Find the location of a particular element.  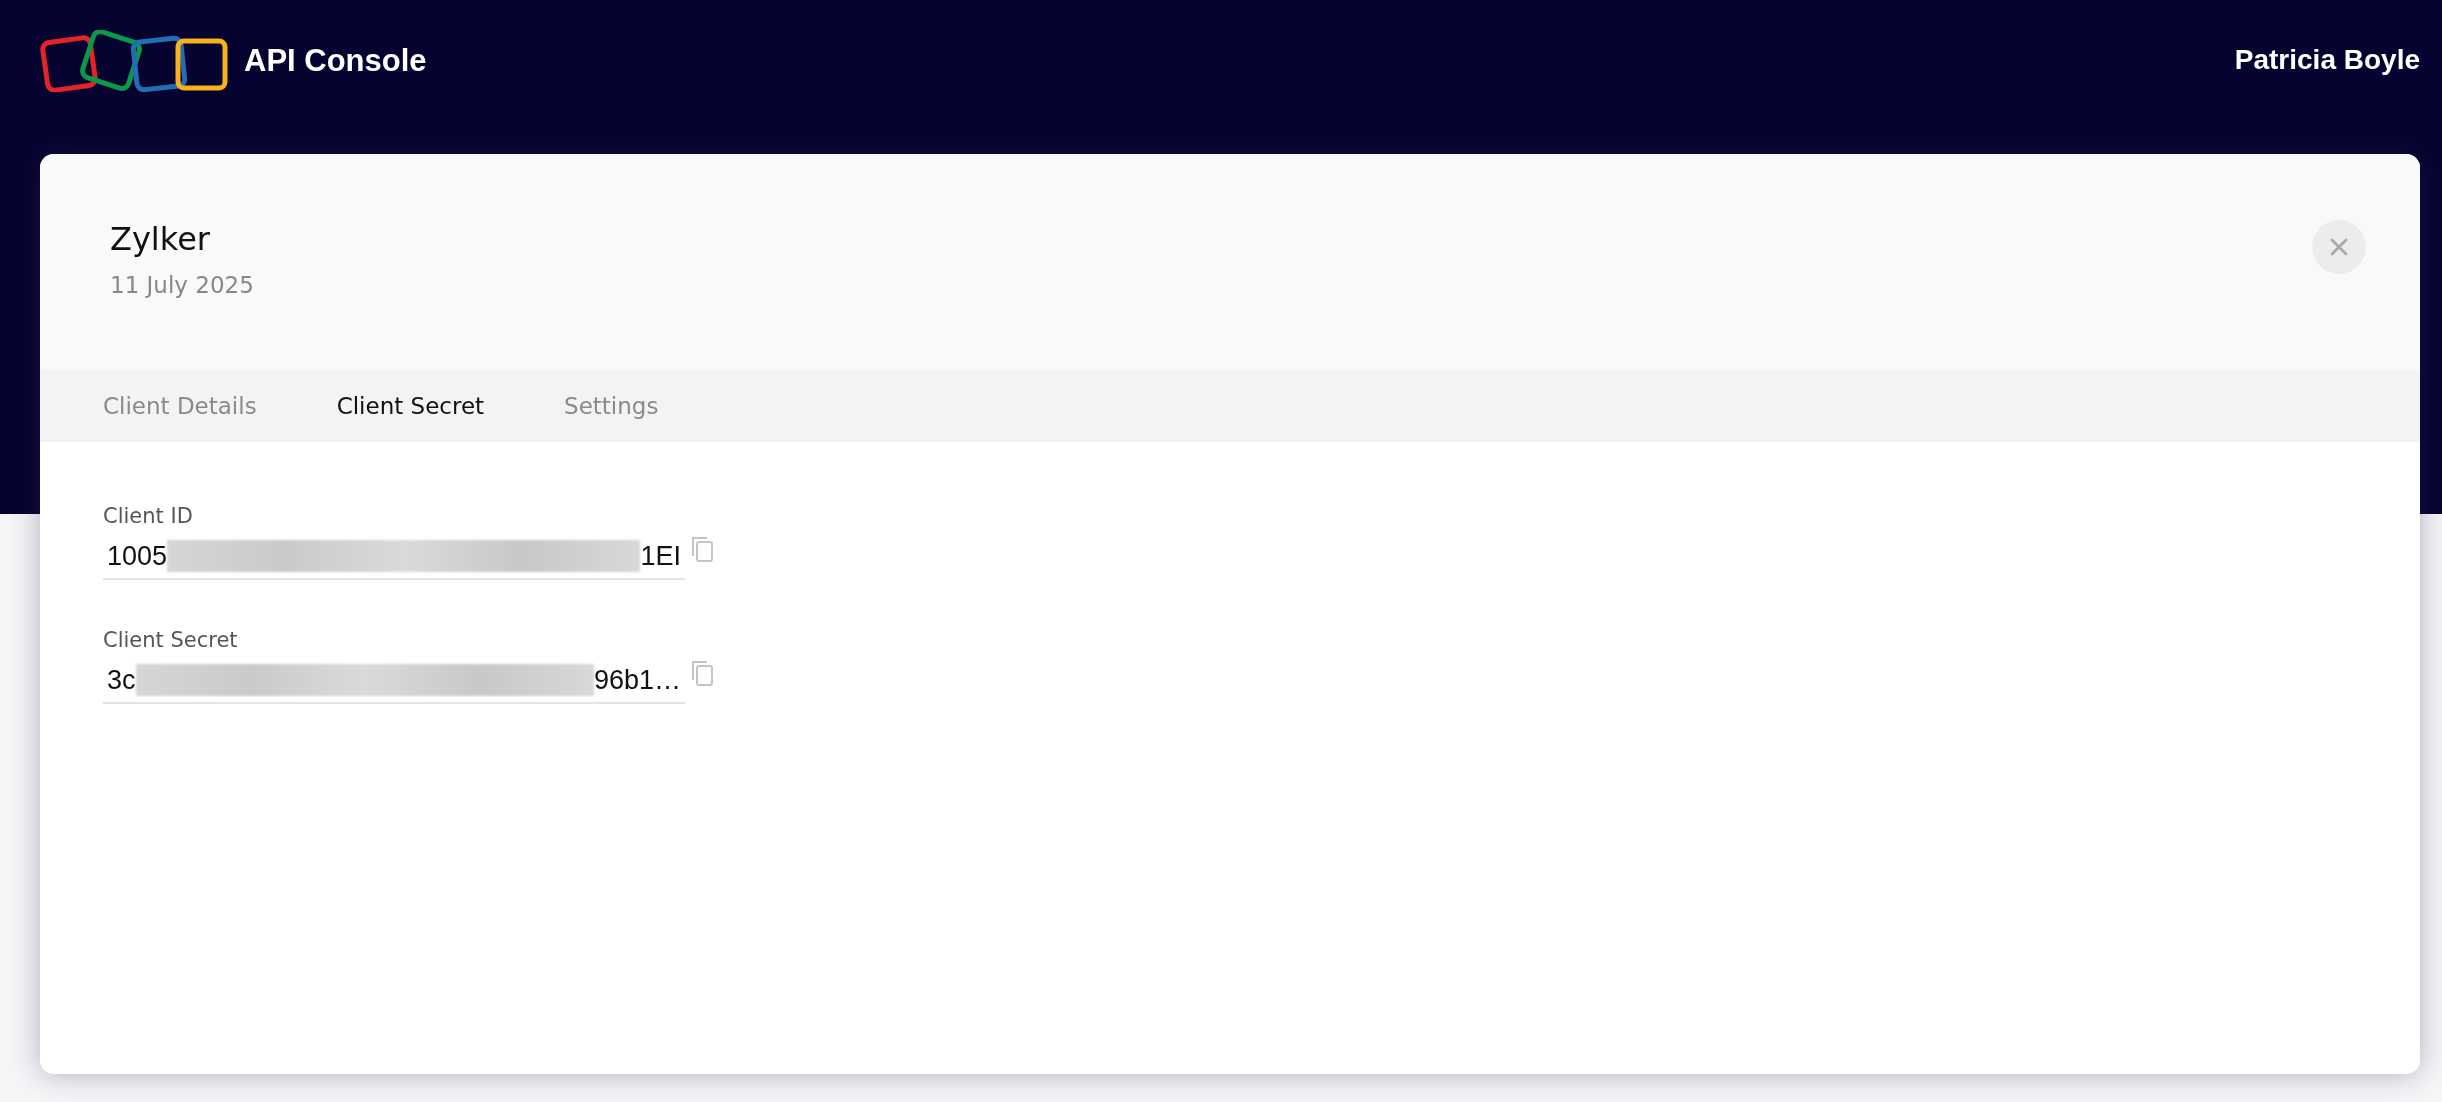

client-name: Zylker is located at coordinates (160, 239).